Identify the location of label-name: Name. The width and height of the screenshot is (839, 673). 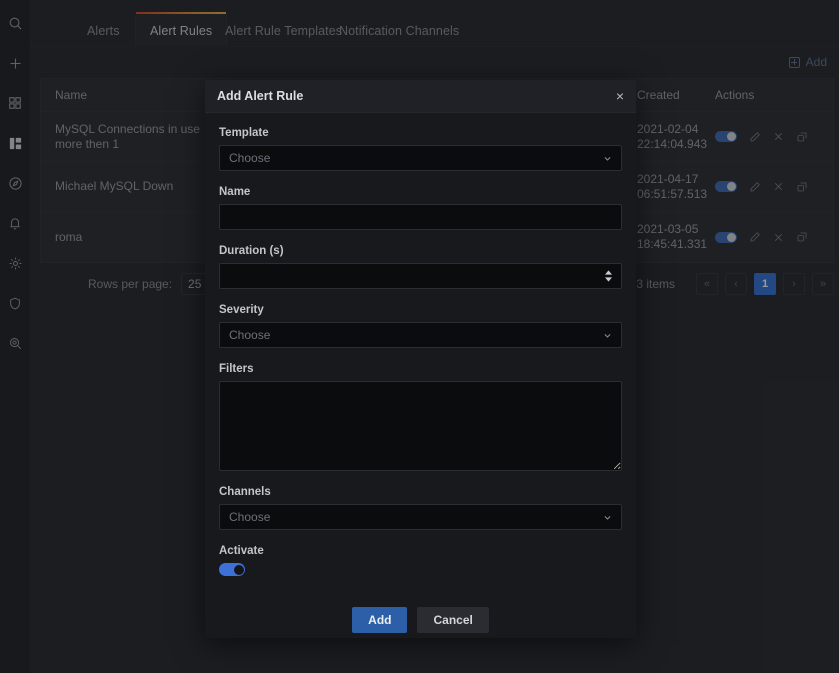
(235, 192).